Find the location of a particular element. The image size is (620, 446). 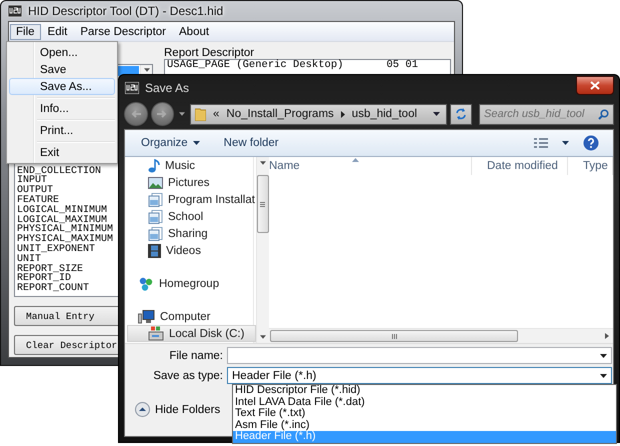

menu-item: Parse Descriptor is located at coordinates (123, 32).